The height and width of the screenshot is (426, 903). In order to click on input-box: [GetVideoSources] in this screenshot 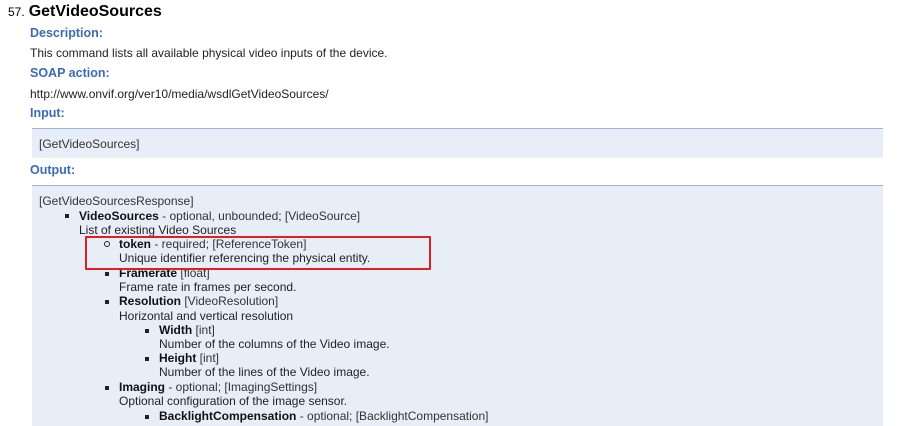, I will do `click(457, 143)`.